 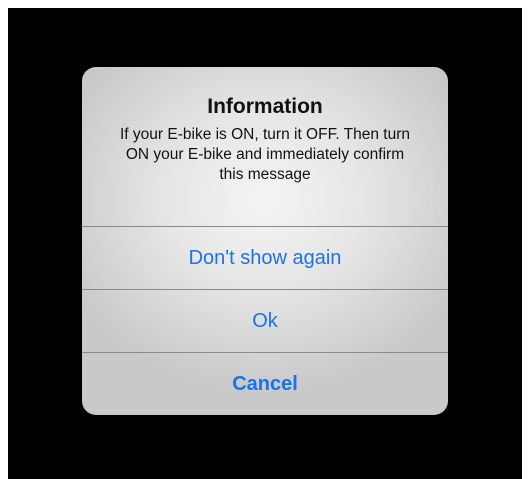 What do you see at coordinates (265, 106) in the screenshot?
I see `alert-title: Information` at bounding box center [265, 106].